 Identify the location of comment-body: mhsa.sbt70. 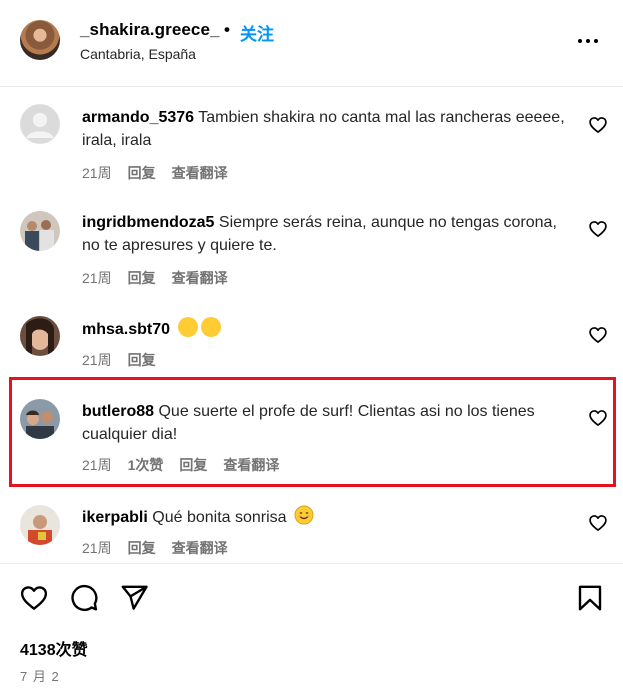
(327, 329).